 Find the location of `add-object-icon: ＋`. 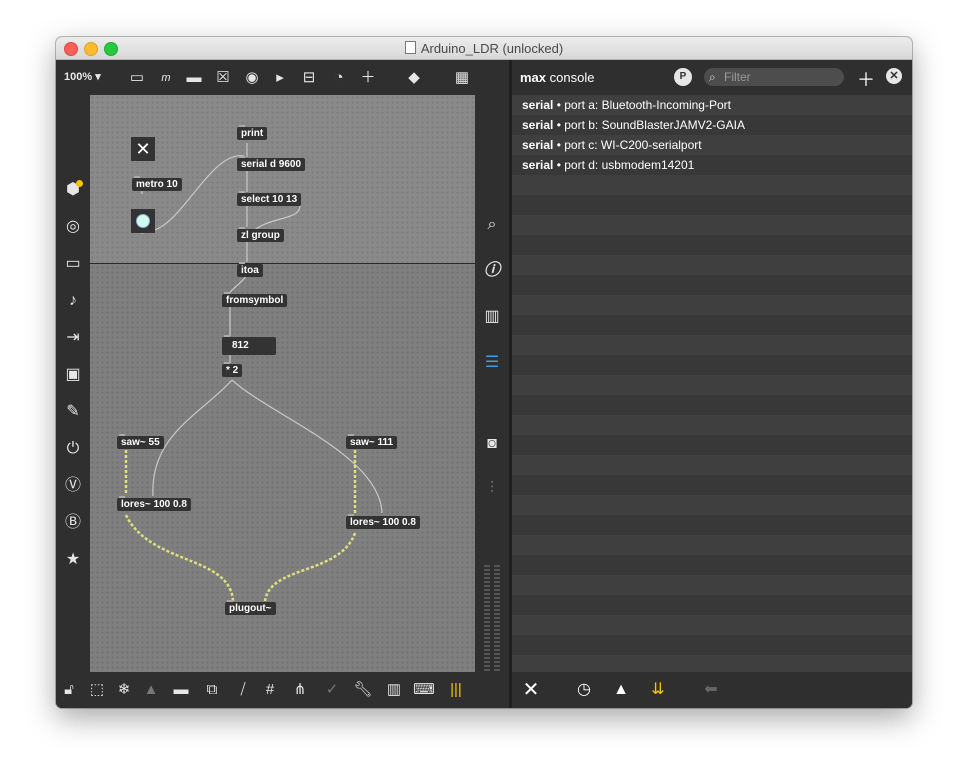

add-object-icon: ＋ is located at coordinates (368, 78).